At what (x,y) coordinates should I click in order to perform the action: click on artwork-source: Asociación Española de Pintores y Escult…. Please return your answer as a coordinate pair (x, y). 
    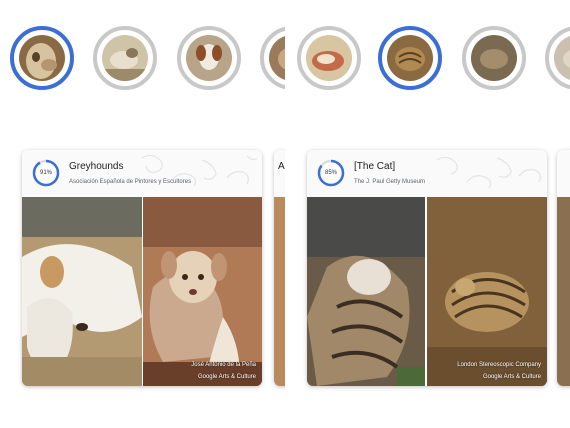
    Looking at the image, I should click on (130, 182).